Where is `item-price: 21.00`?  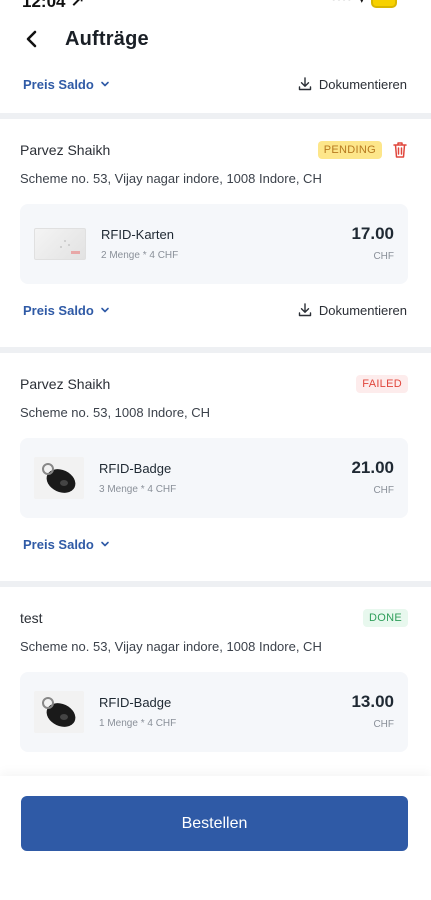 item-price: 21.00 is located at coordinates (372, 467).